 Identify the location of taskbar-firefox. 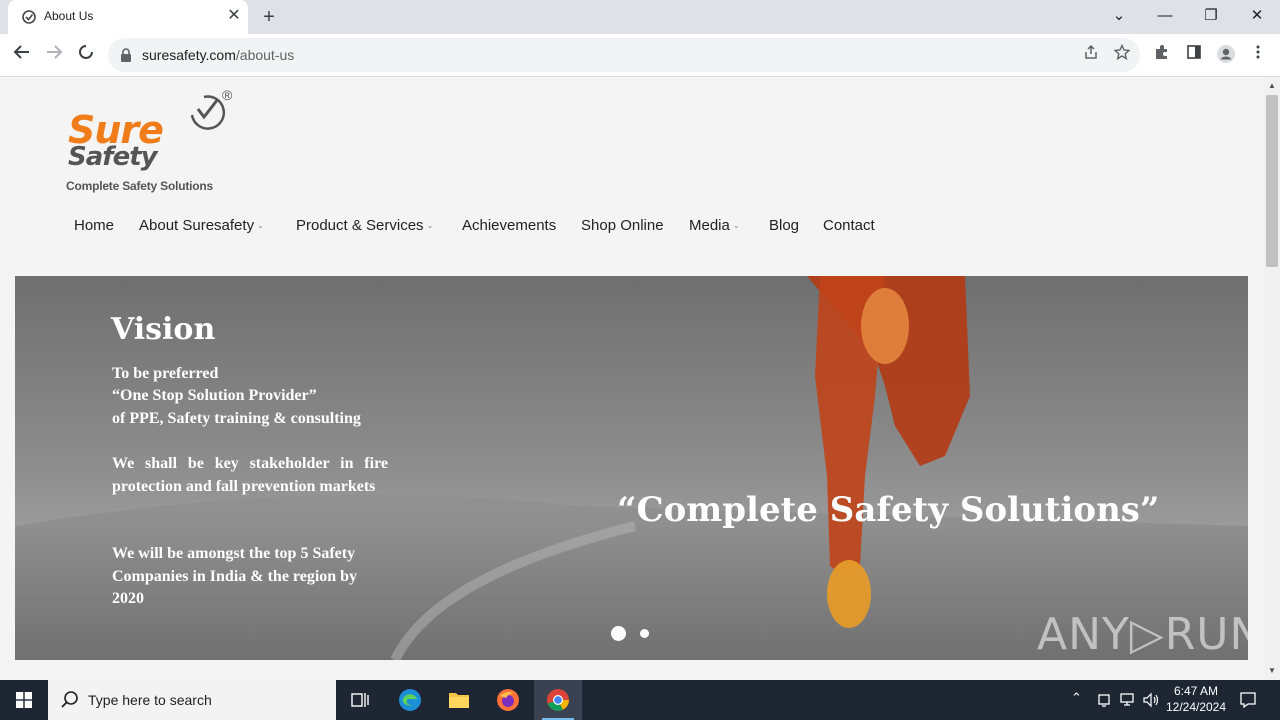
(508, 700).